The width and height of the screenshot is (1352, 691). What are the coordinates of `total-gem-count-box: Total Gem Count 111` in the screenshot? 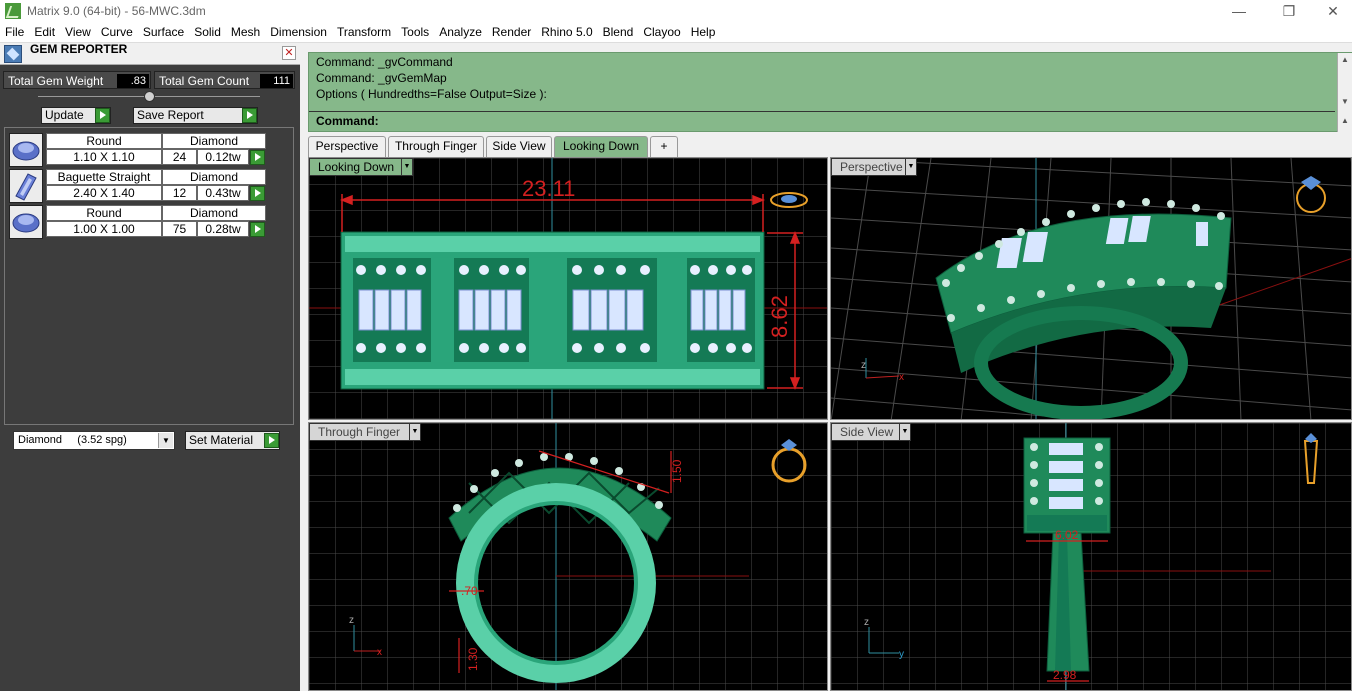 It's located at (224, 80).